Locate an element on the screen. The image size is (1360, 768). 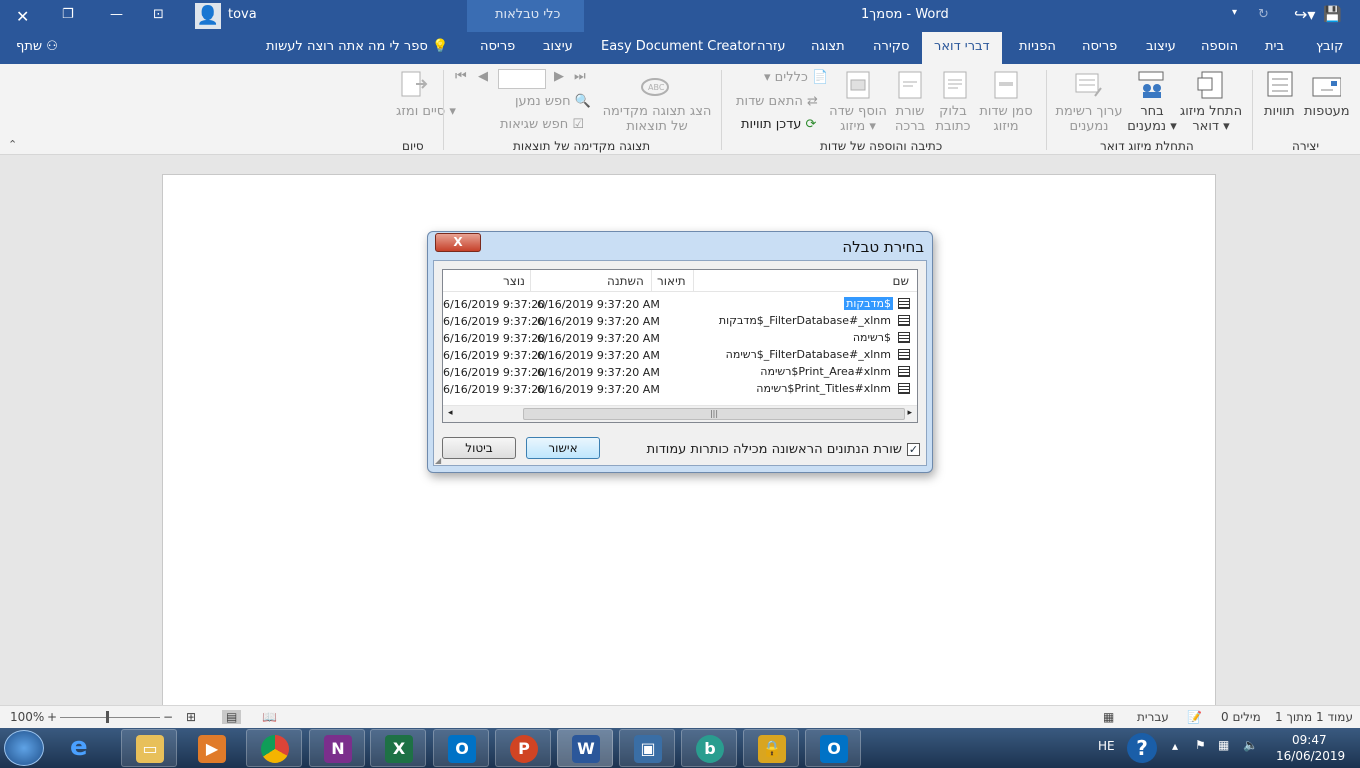
horizontal-scrollbar: ◂ ||| ▸ is located at coordinates (680, 413).